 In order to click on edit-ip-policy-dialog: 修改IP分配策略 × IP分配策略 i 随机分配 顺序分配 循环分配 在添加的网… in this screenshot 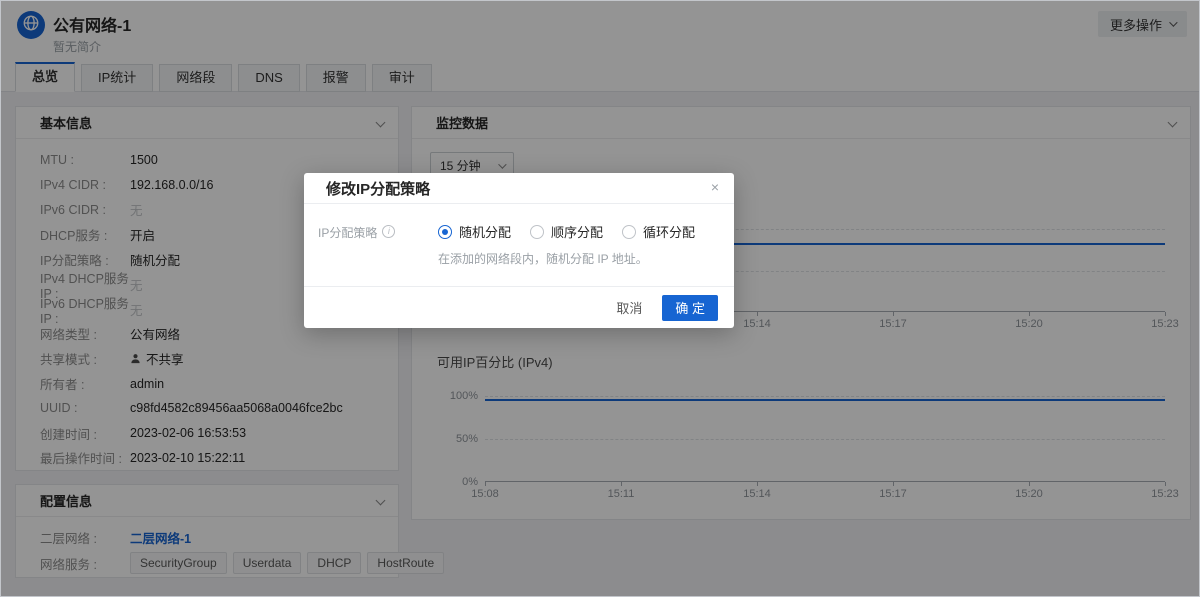, I will do `click(519, 250)`.